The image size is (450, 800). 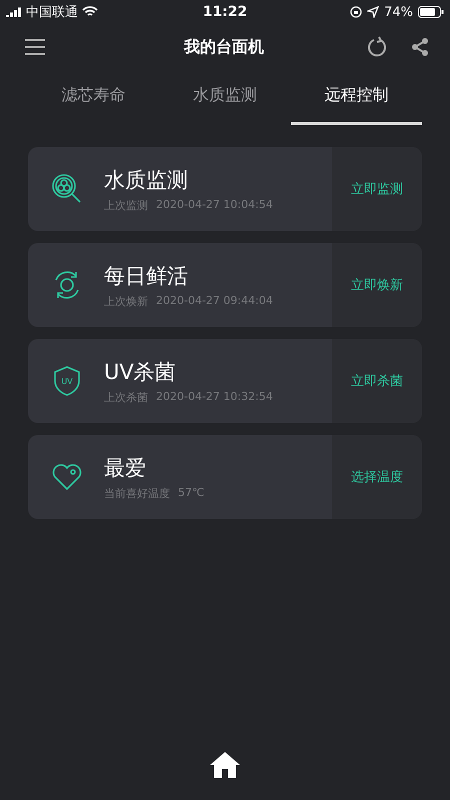 What do you see at coordinates (14, 12) in the screenshot?
I see `signal-icon` at bounding box center [14, 12].